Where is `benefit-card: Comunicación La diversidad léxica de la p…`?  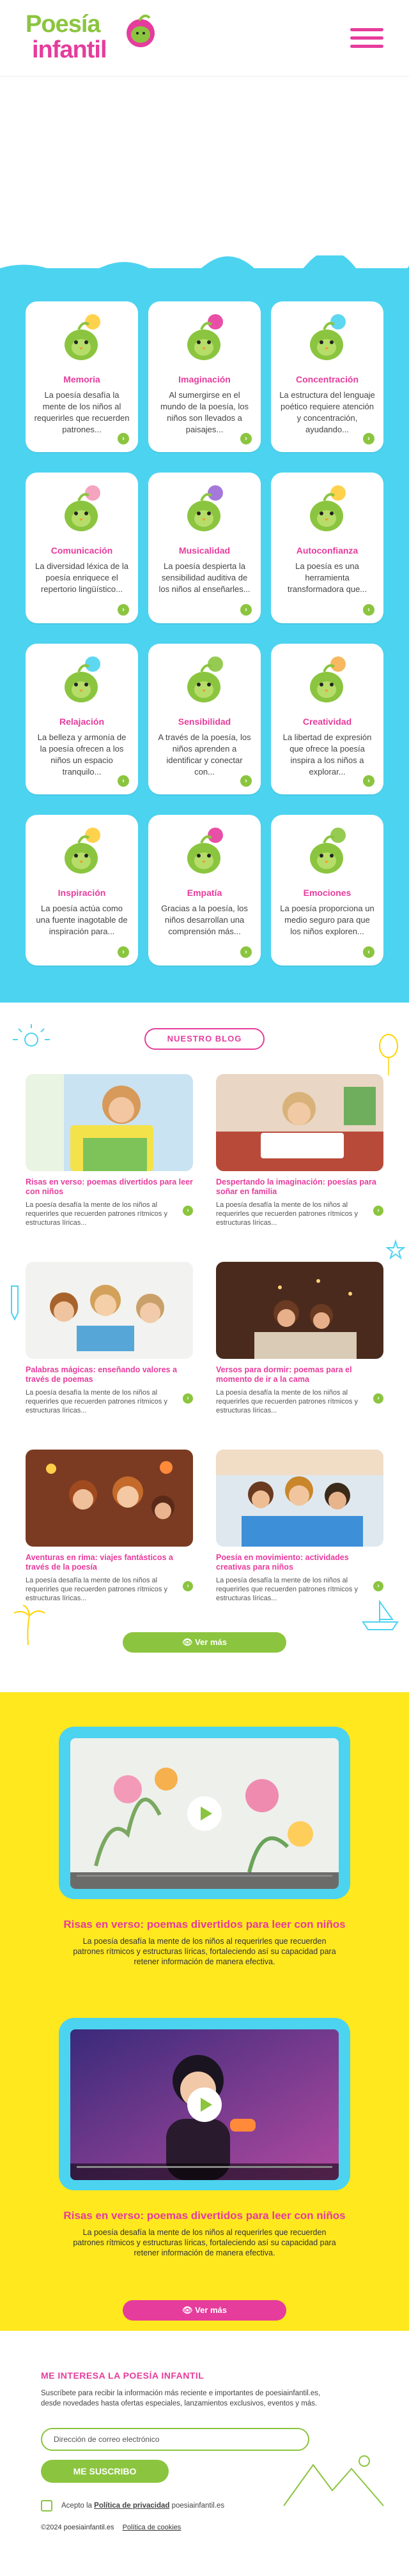
benefit-card: Comunicación La diversidad léxica de la p… is located at coordinates (82, 548).